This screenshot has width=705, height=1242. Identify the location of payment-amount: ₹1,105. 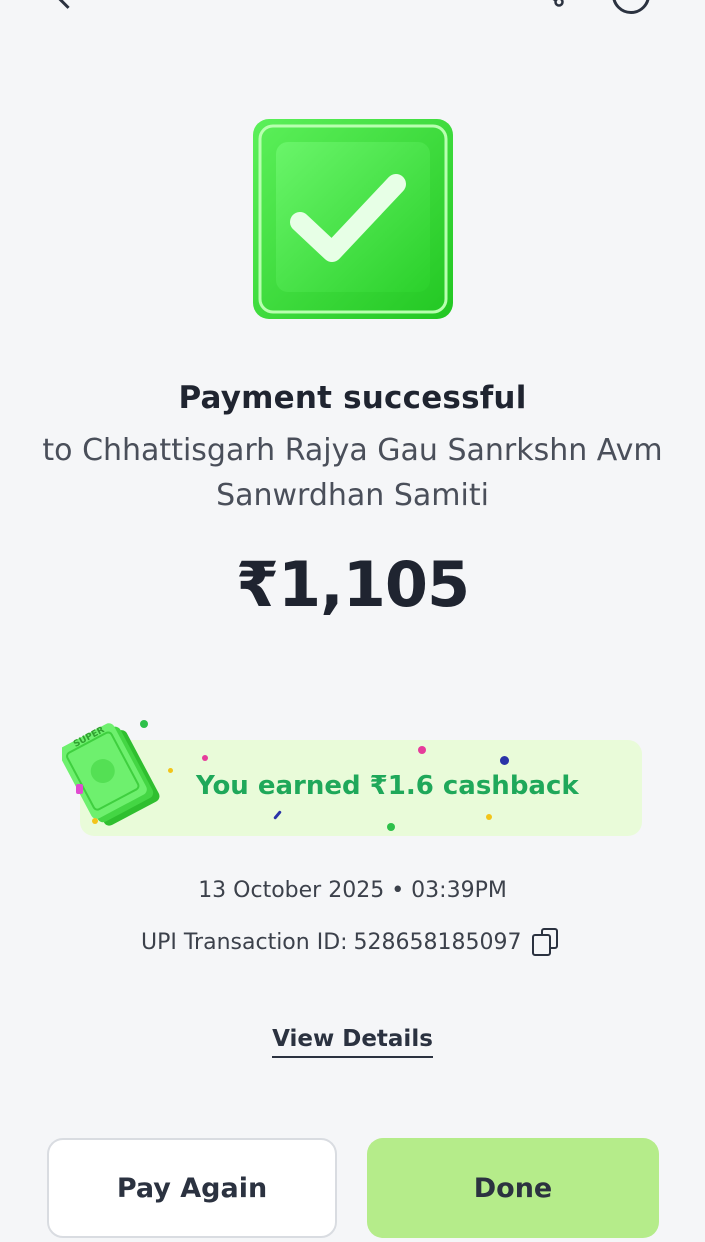
(352, 584).